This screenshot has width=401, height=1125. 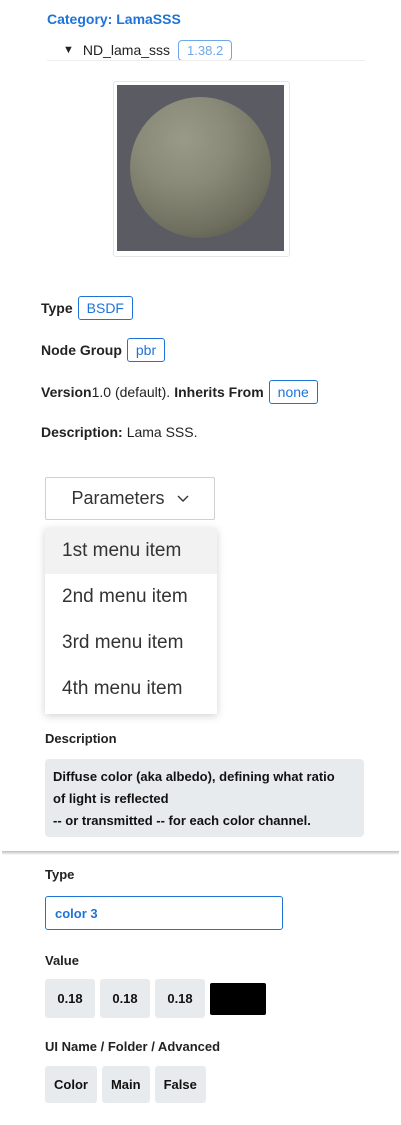 I want to click on value-chip-b: 0.18, so click(x=180, y=998).